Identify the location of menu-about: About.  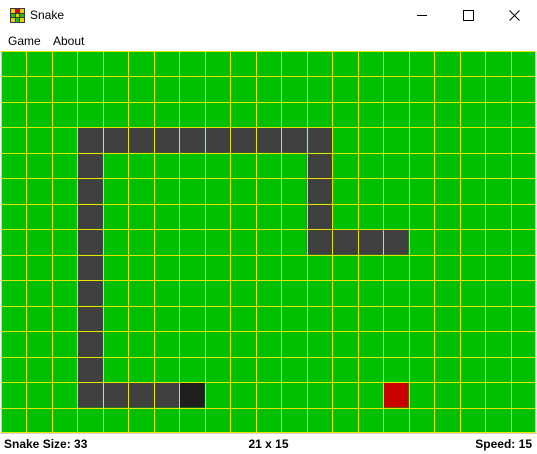
(68, 41).